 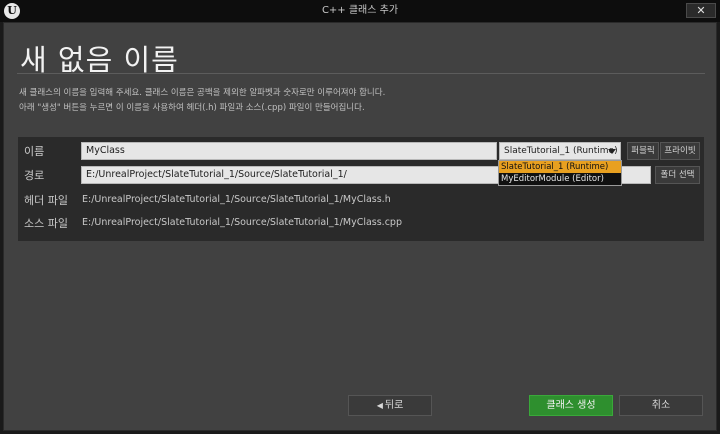 I want to click on title-divider, so click(x=361, y=73).